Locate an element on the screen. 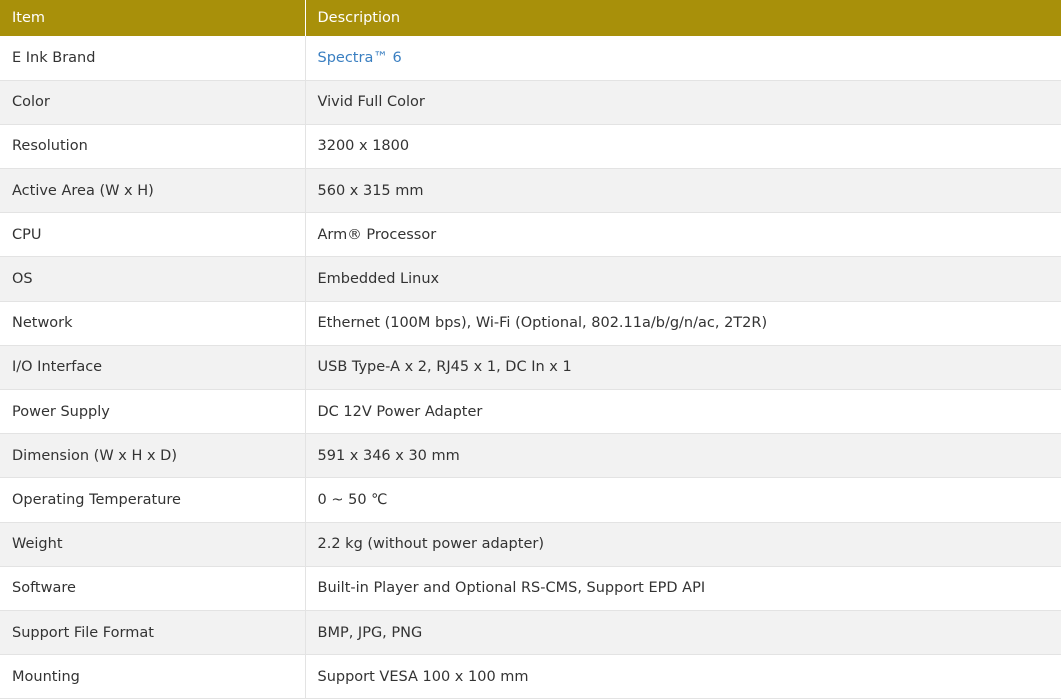 This screenshot has height=700, width=1061. table-row: Power Supply DC 12V Power Adapter is located at coordinates (530, 412).